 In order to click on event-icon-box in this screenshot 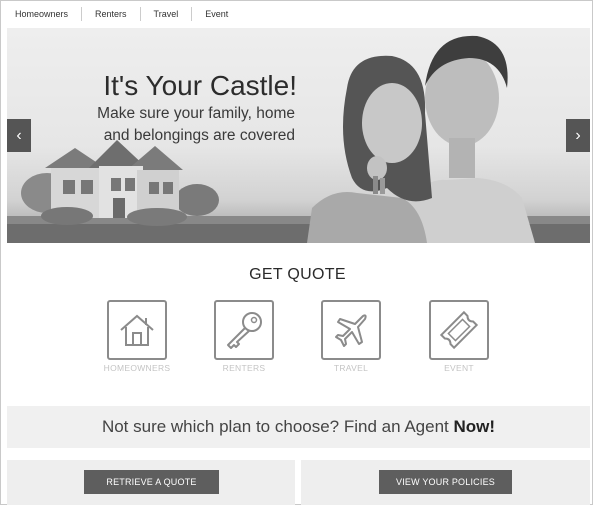, I will do `click(459, 330)`.